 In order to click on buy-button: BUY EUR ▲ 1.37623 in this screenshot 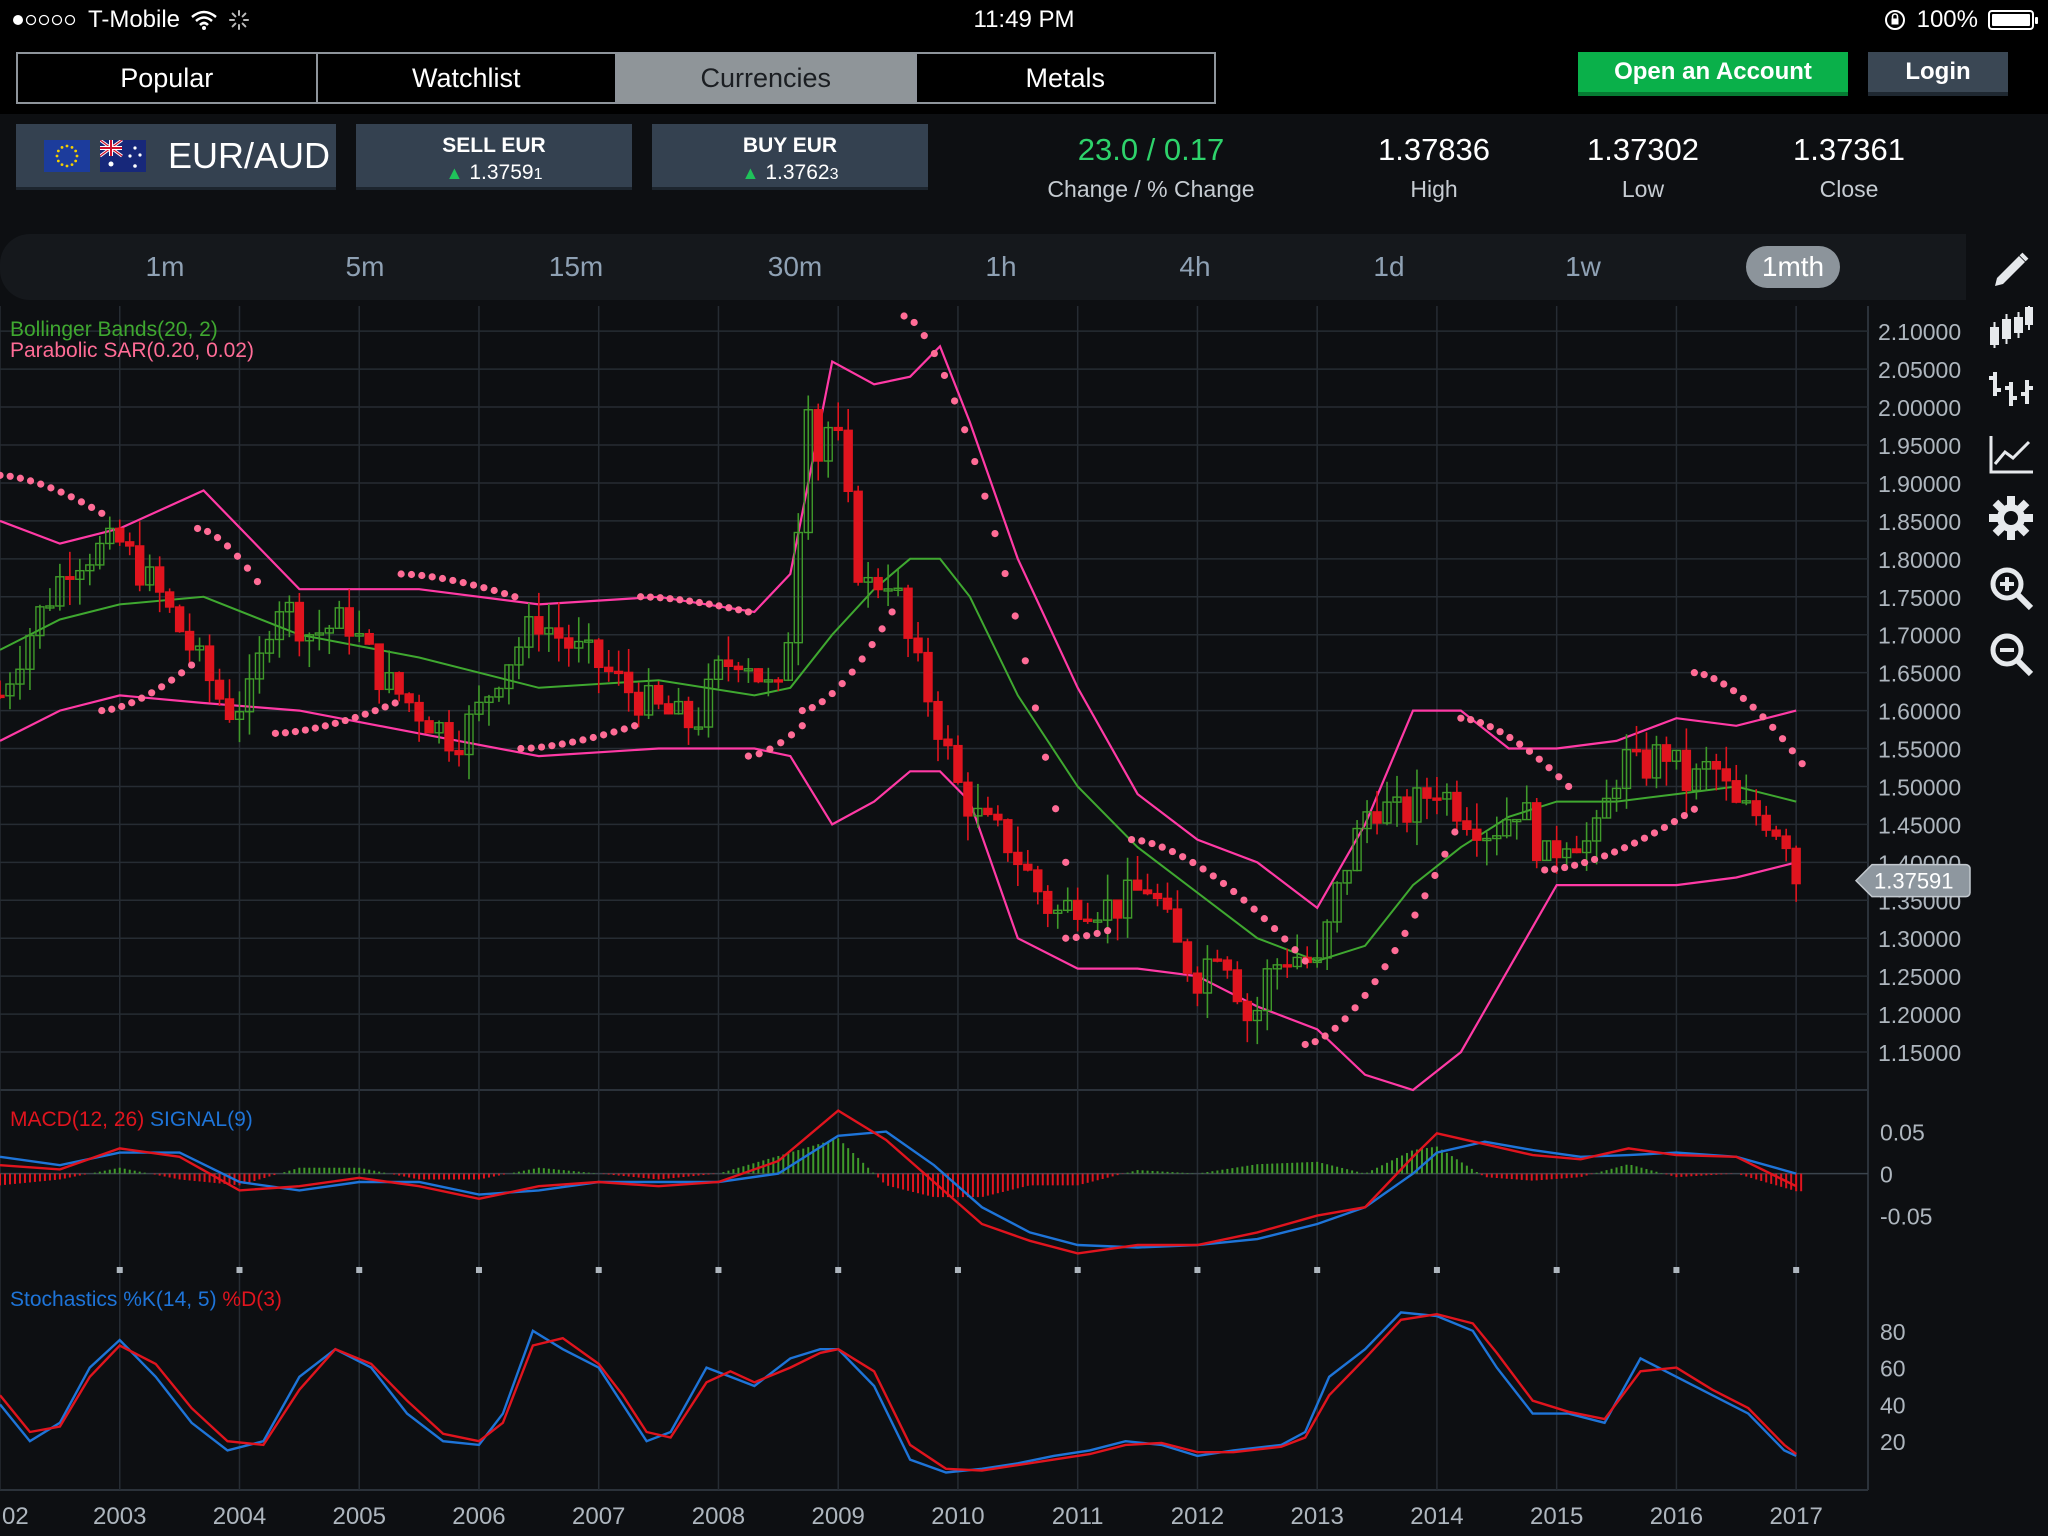, I will do `click(790, 157)`.